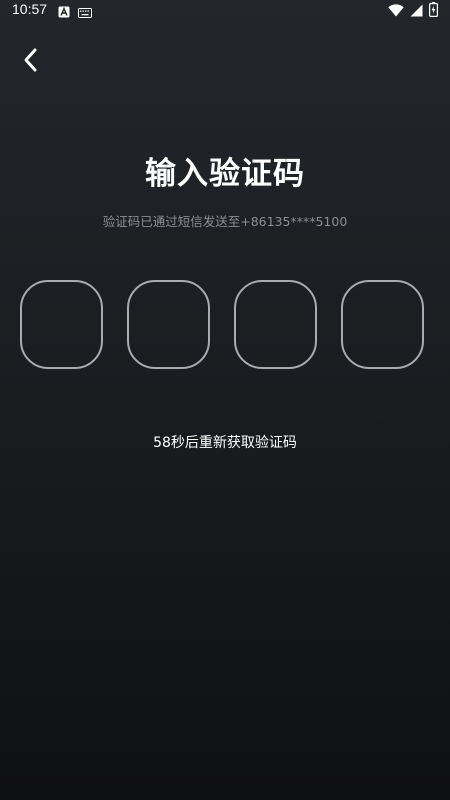  What do you see at coordinates (225, 326) in the screenshot?
I see `verification-code-input` at bounding box center [225, 326].